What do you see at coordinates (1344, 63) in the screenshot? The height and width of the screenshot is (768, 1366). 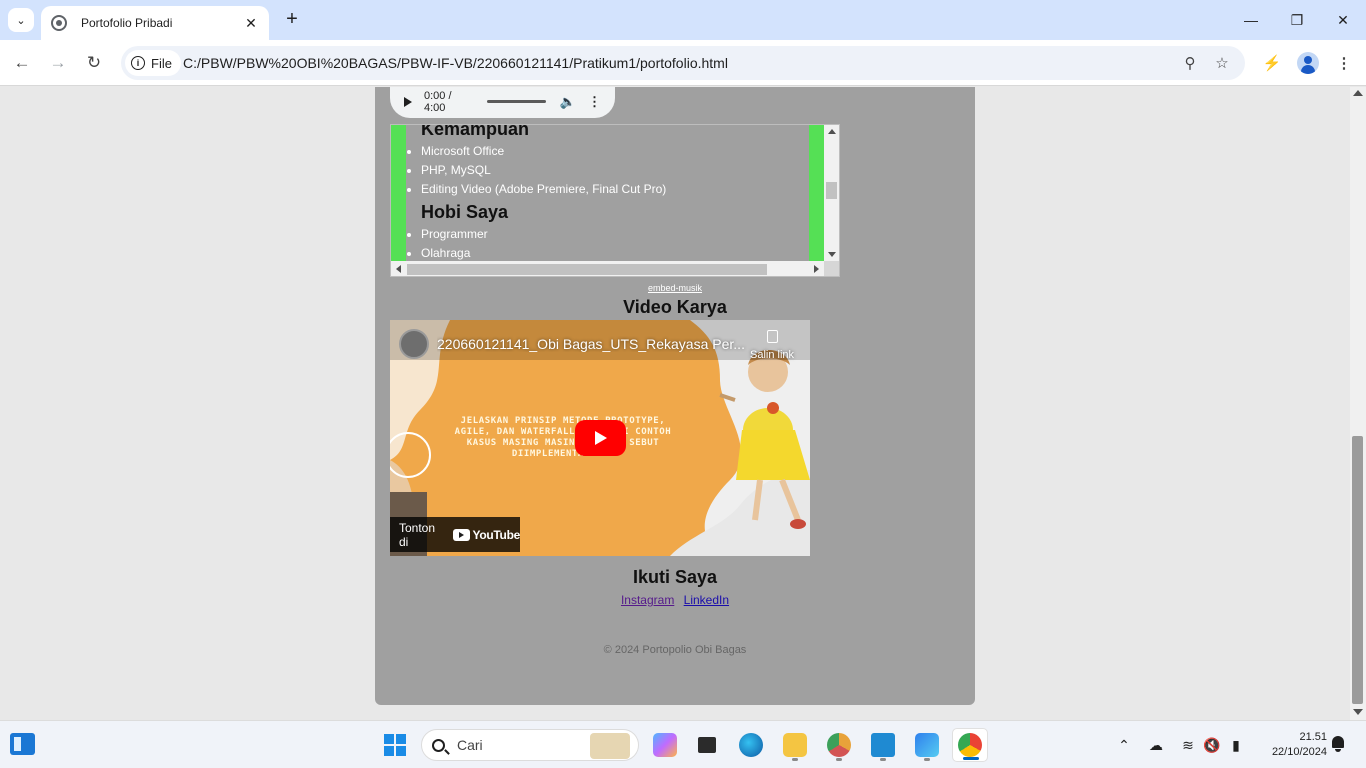 I see `more-menu-icon: ⋮` at bounding box center [1344, 63].